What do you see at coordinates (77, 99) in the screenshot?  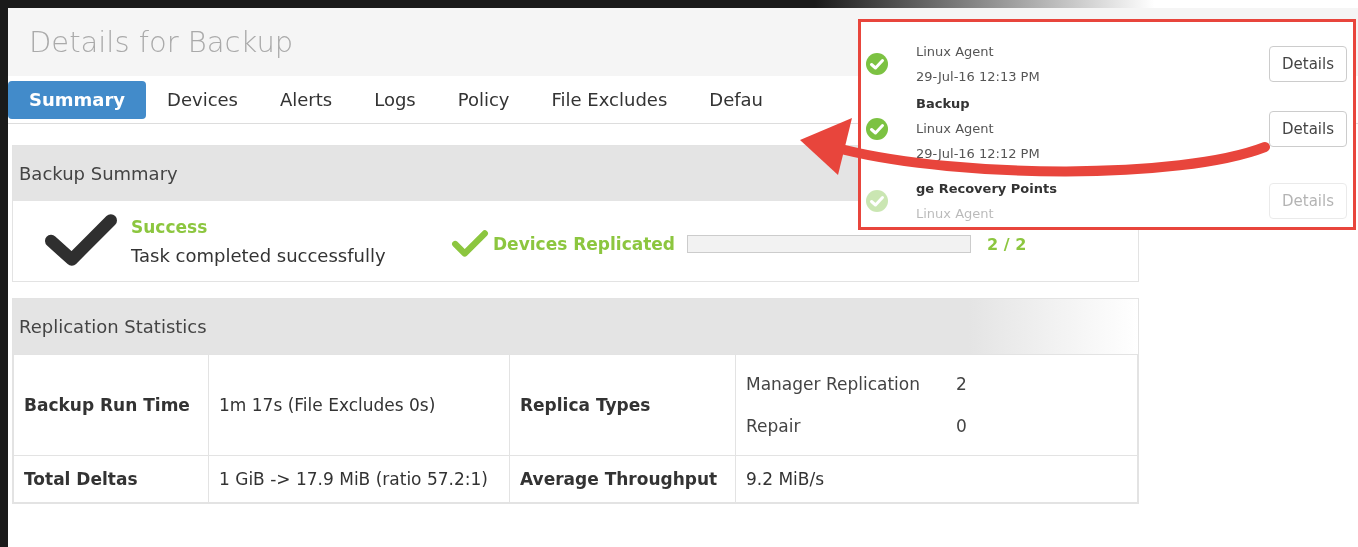 I see `tab: Summary` at bounding box center [77, 99].